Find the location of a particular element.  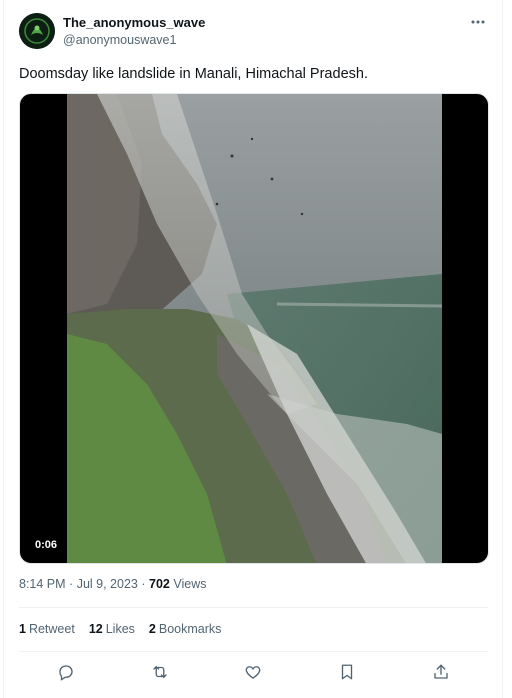

retweets-stat: 1 Retweet is located at coordinates (47, 629).